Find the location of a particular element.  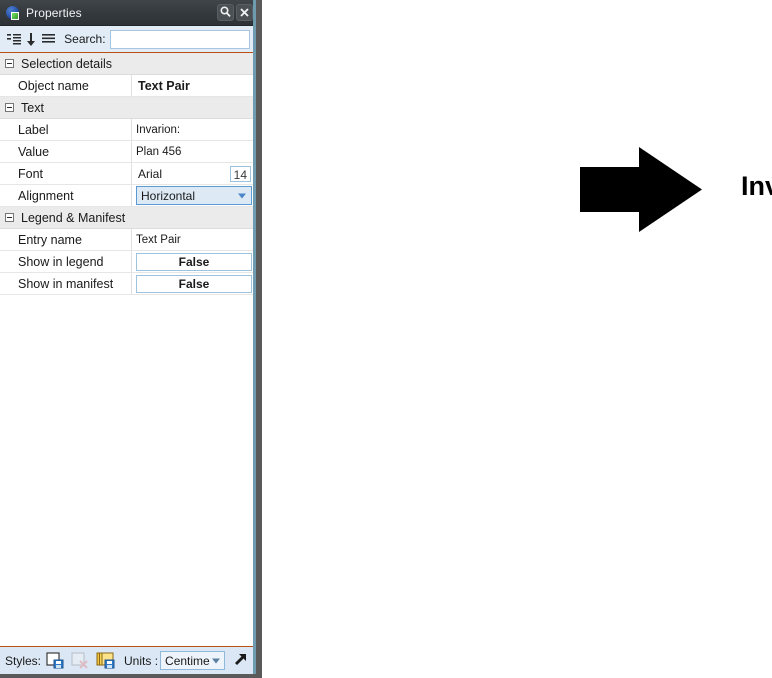

property-row-entry-name: Entry name Text Pair is located at coordinates (128, 240).